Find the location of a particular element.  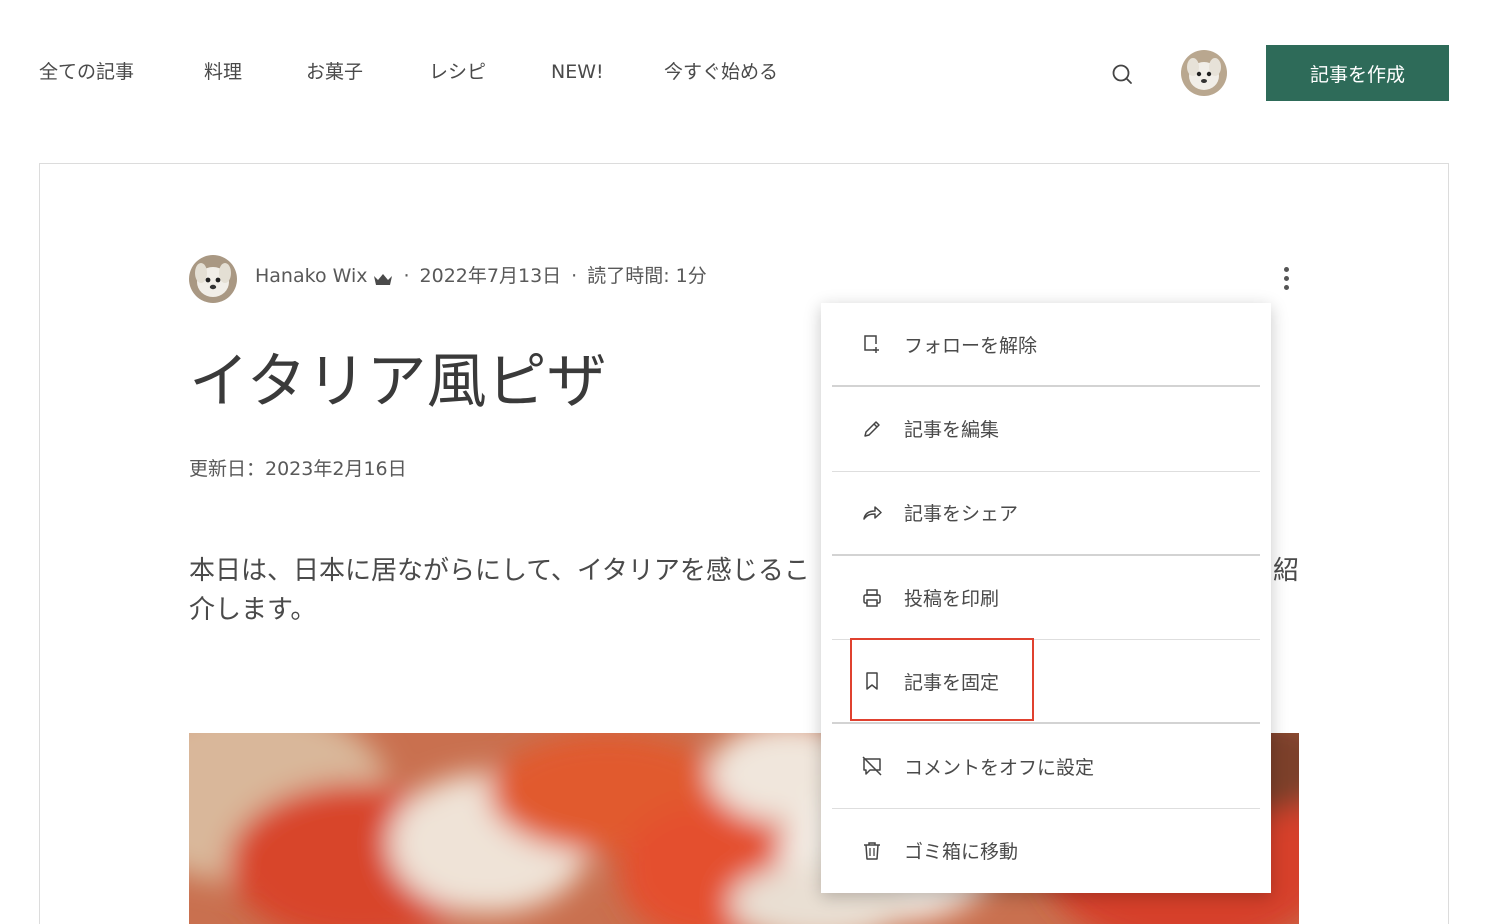

menu-item-label: ゴミ箱に移動 is located at coordinates (961, 852).